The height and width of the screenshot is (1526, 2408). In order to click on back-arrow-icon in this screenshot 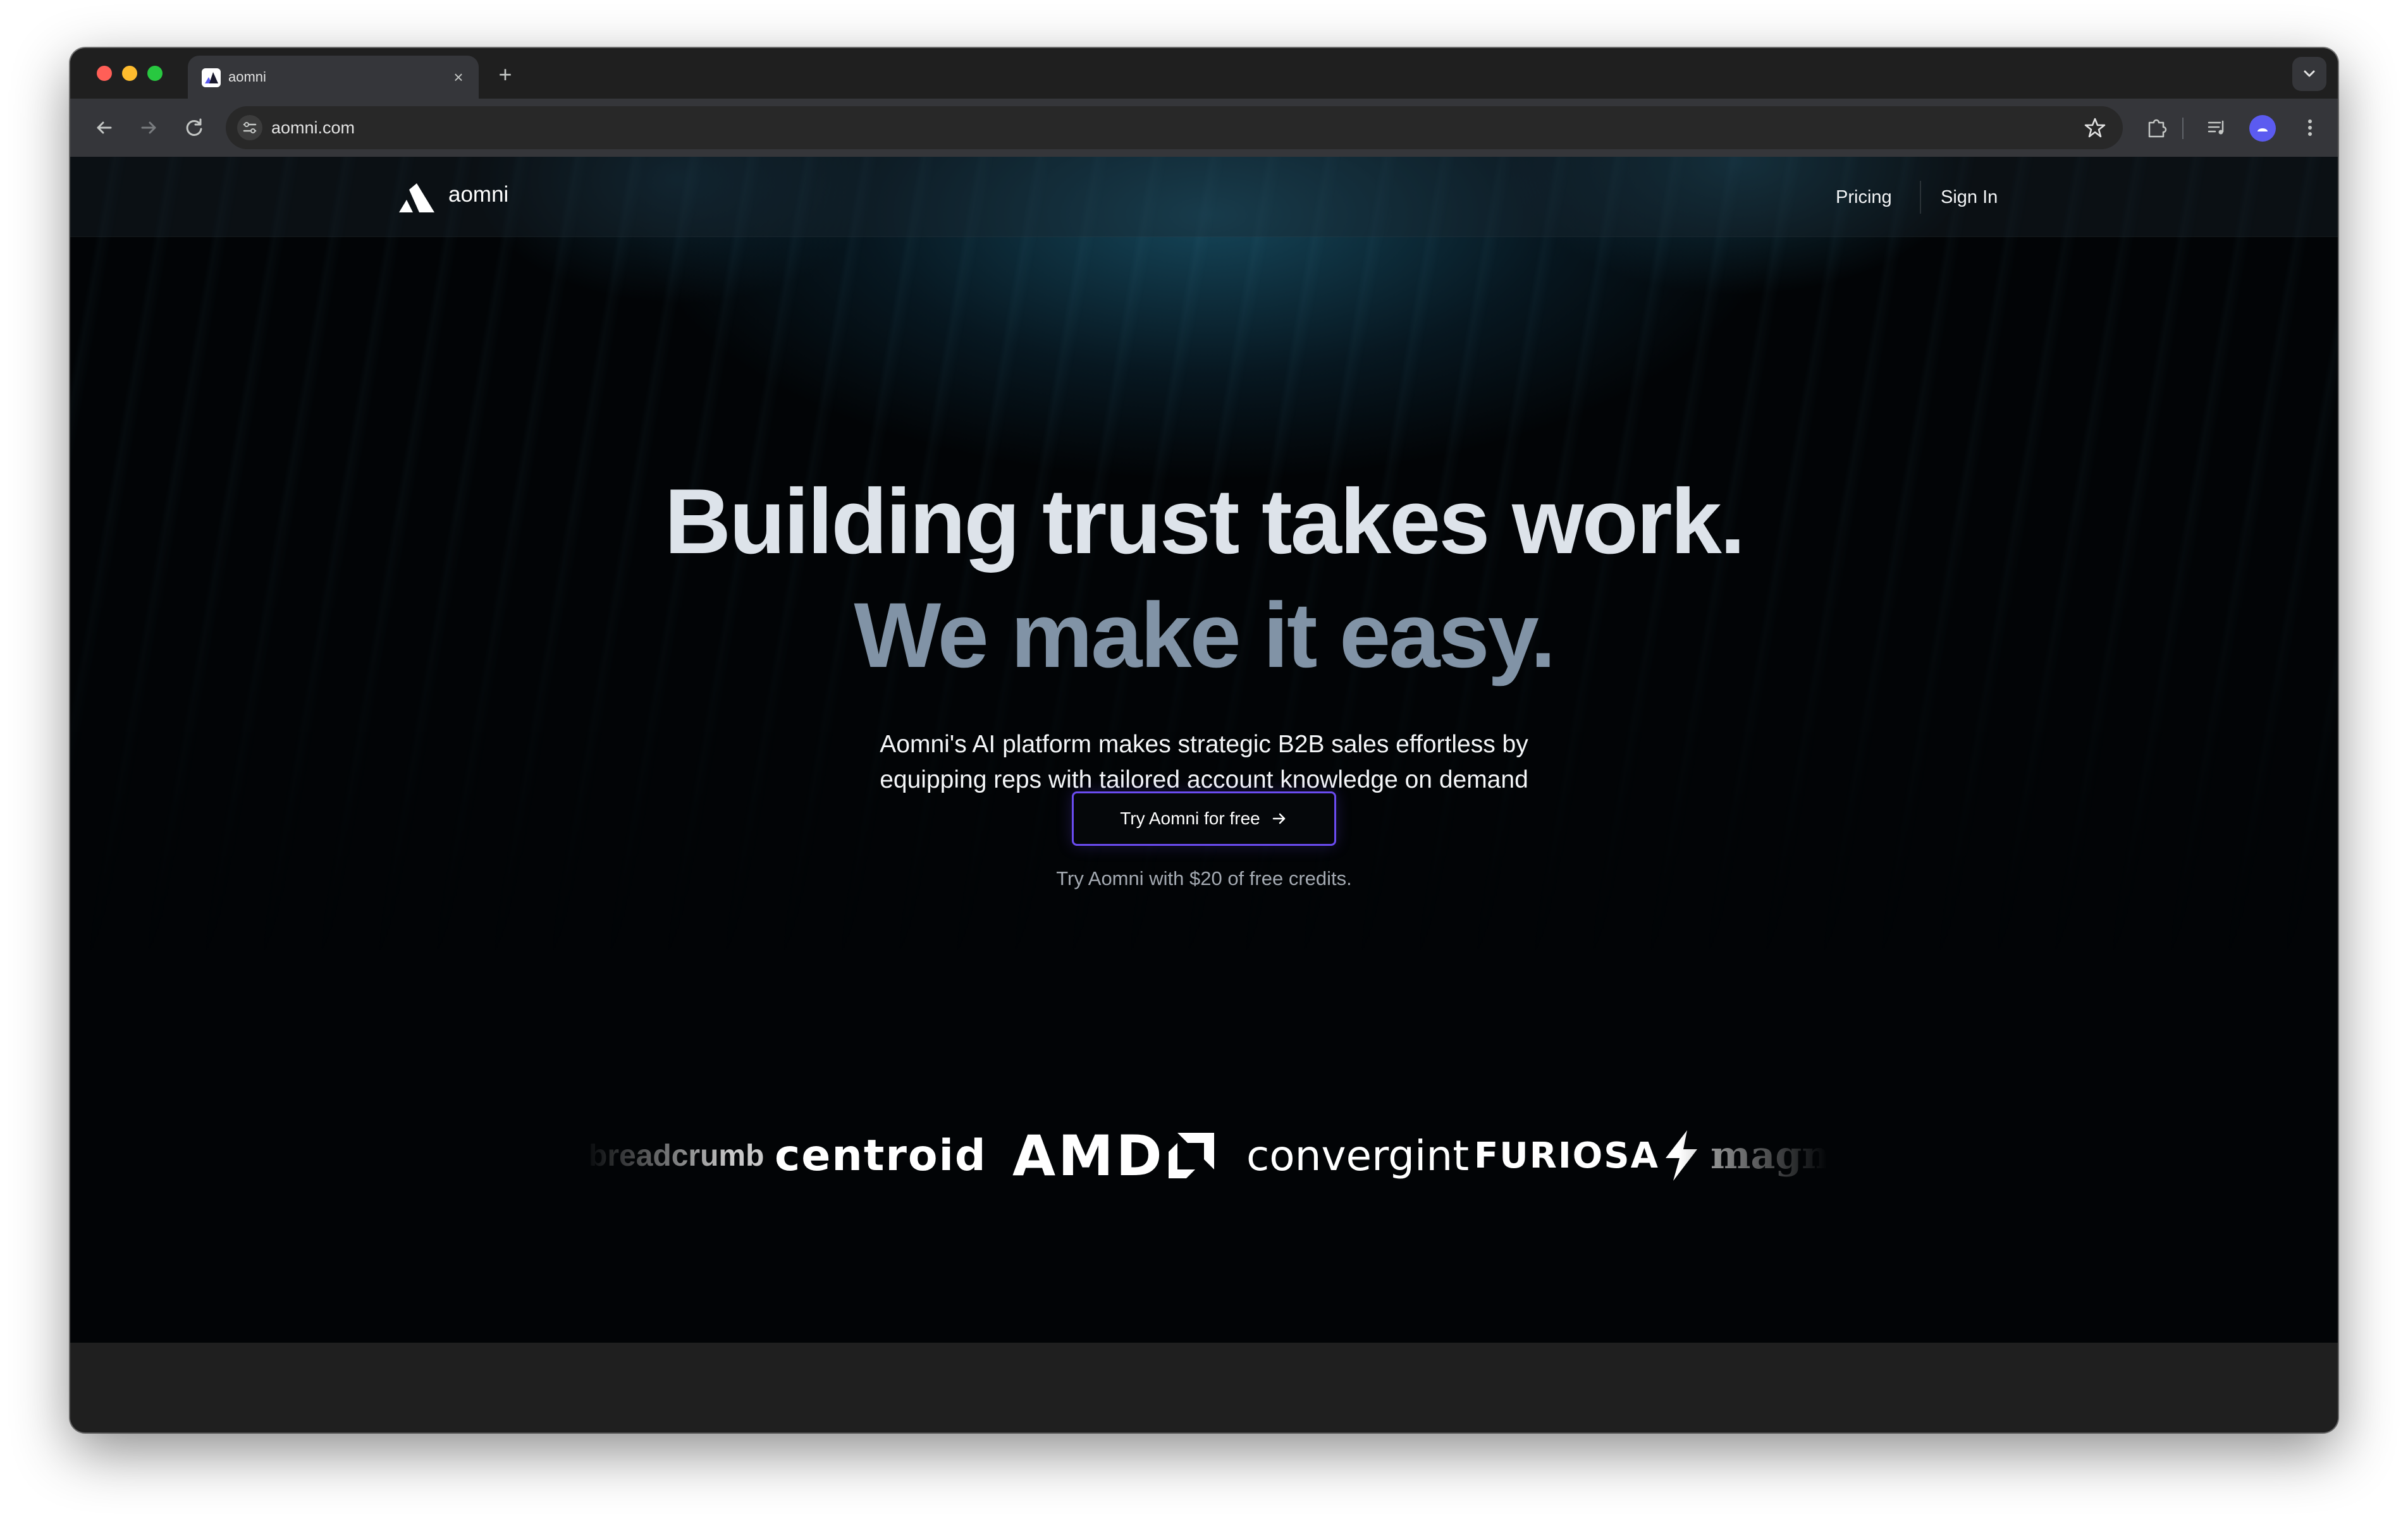, I will do `click(104, 128)`.